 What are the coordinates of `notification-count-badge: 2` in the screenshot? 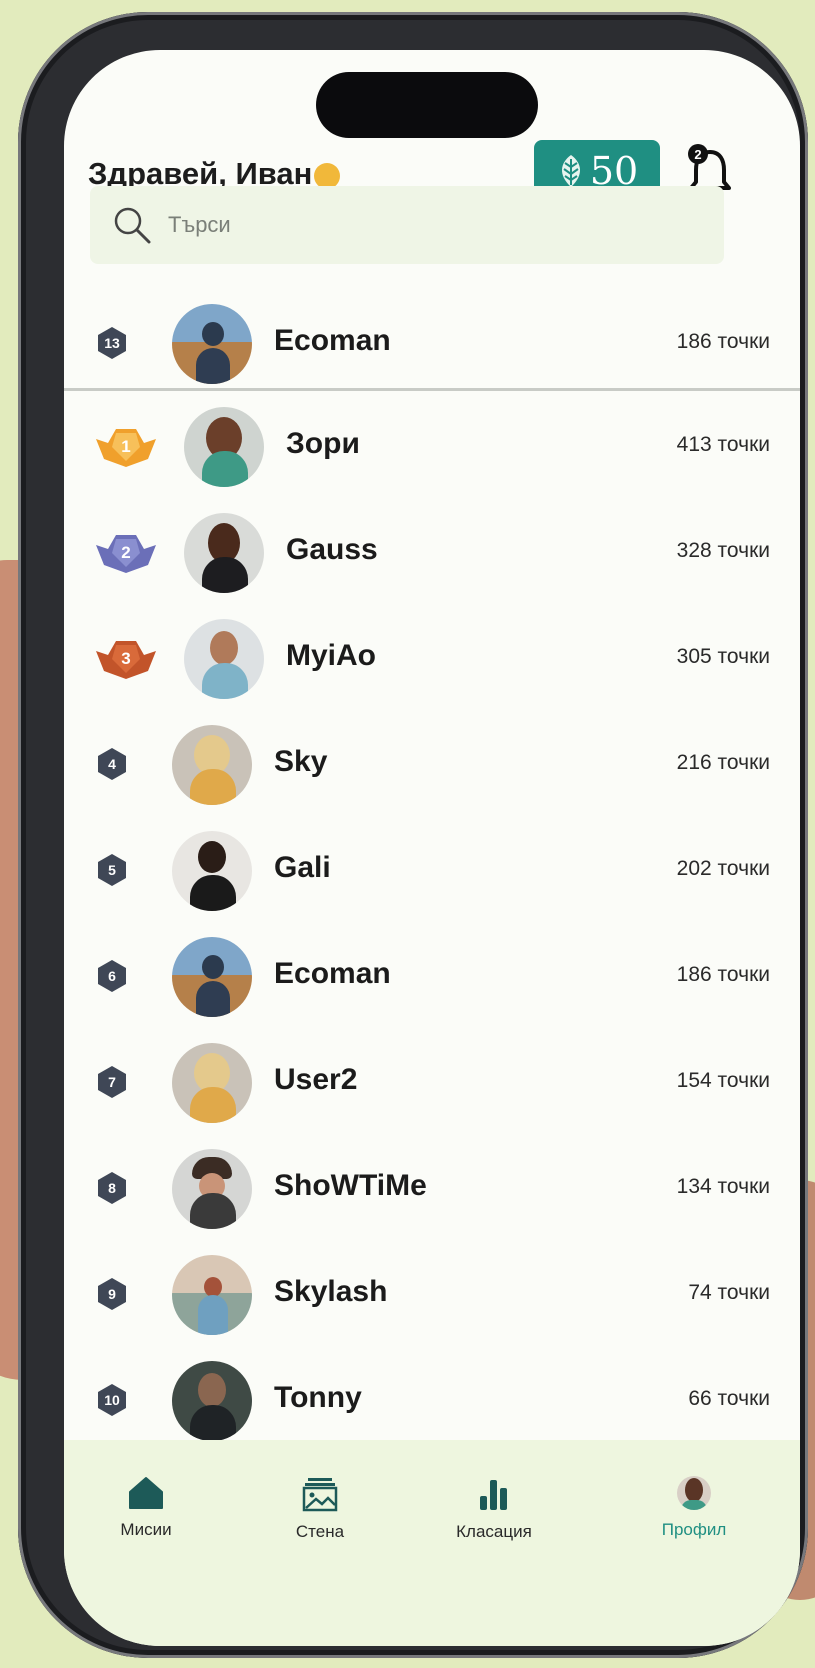 It's located at (698, 154).